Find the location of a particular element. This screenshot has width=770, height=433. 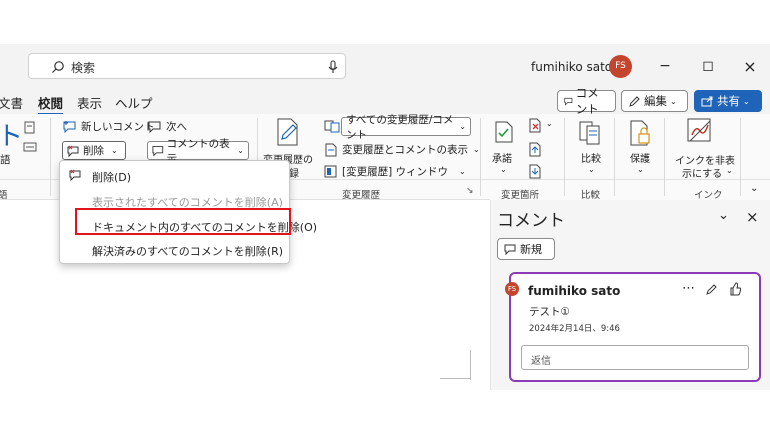

highlight-box is located at coordinates (183, 221).